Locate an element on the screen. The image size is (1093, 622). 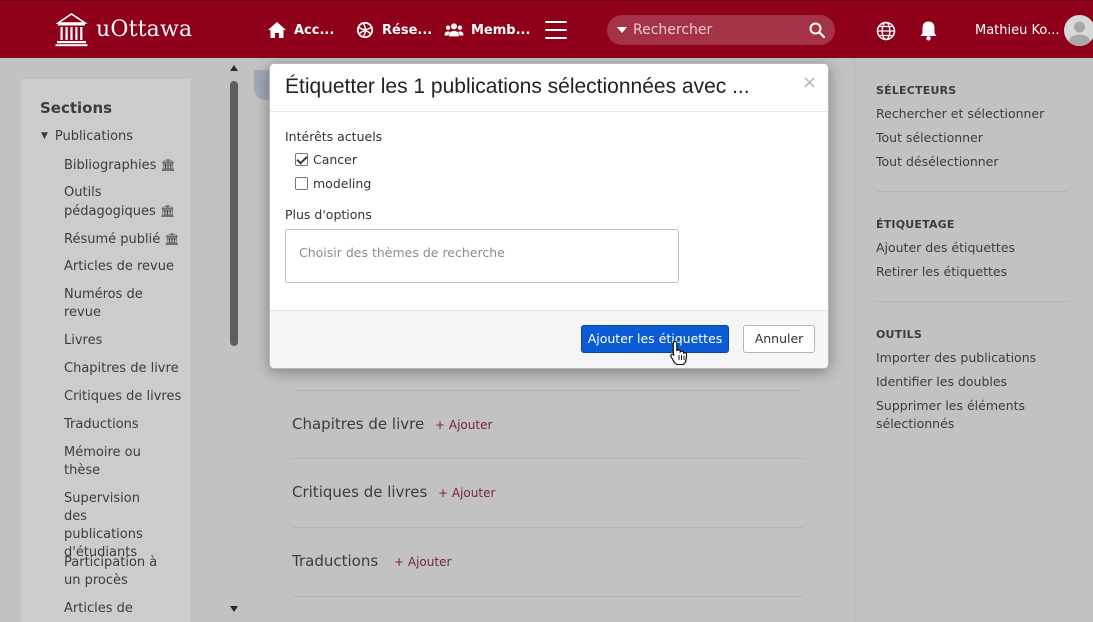
interest-checkbox-modeling: modeling is located at coordinates (333, 183).